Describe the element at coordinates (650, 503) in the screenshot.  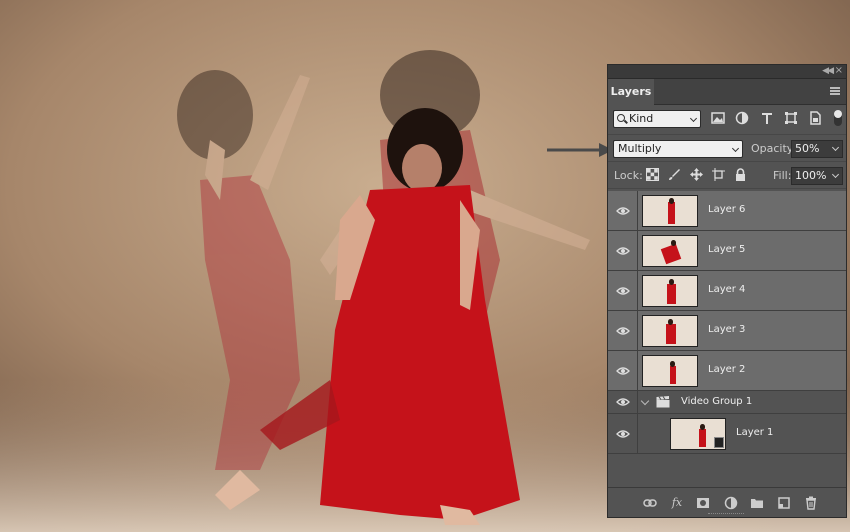
I see `link-layers-icon` at that location.